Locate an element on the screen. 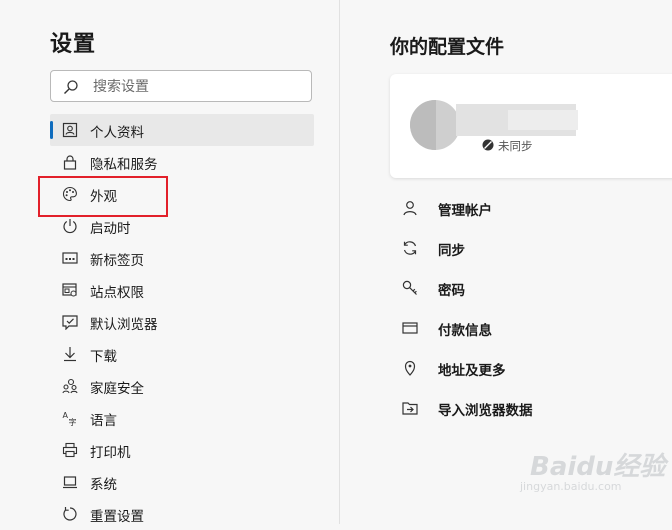 This screenshot has width=672, height=530. addresses-item: 地址及更多 is located at coordinates (530, 368).